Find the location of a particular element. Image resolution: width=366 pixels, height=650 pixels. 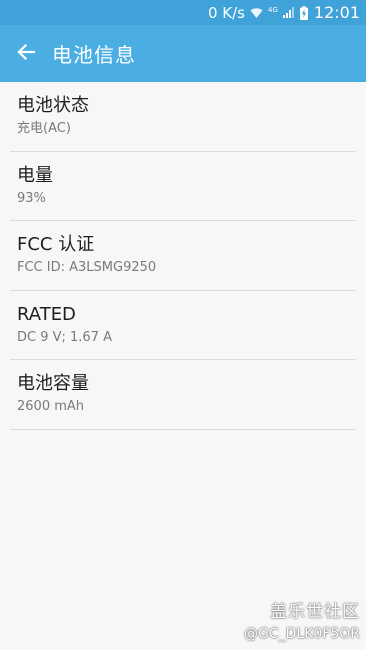

battery-charging-icon is located at coordinates (303, 12).